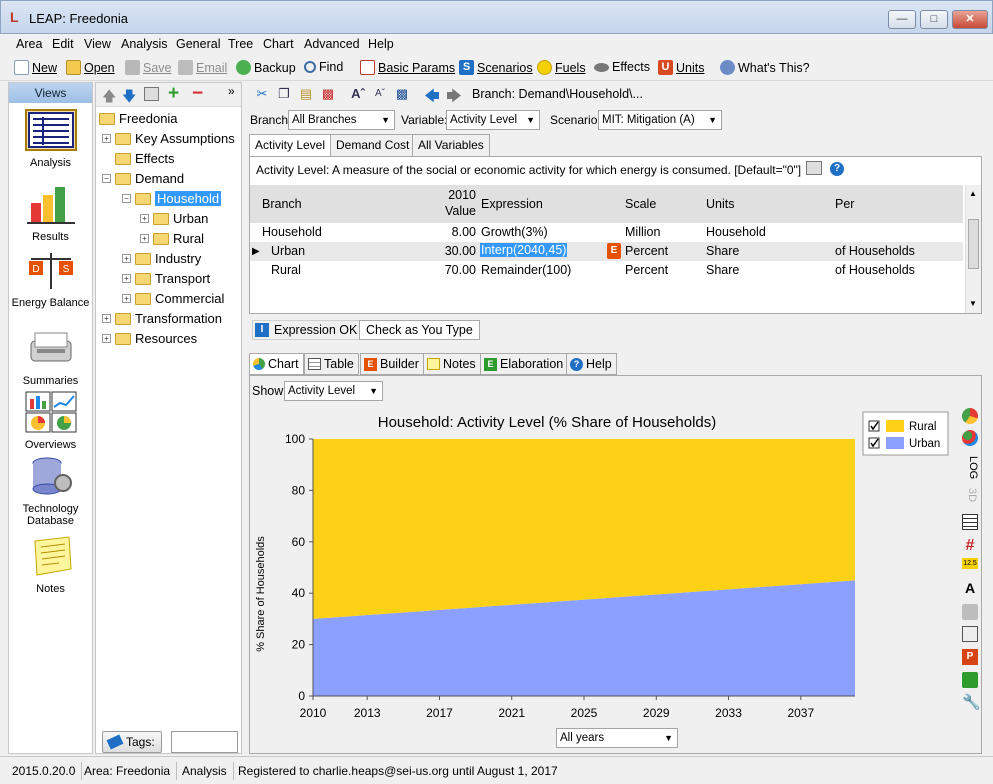 The width and height of the screenshot is (993, 784). I want to click on decrease-font-icon: Aˇ, so click(380, 96).